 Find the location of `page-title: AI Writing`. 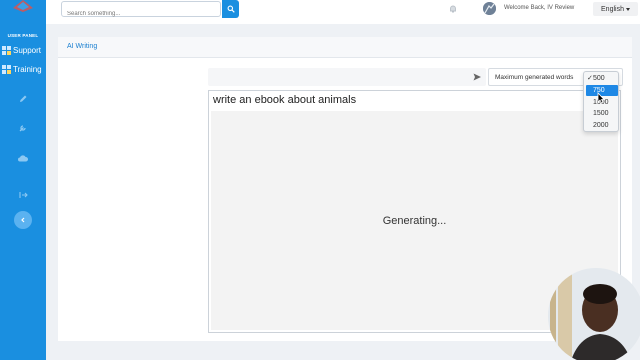

page-title: AI Writing is located at coordinates (82, 46).